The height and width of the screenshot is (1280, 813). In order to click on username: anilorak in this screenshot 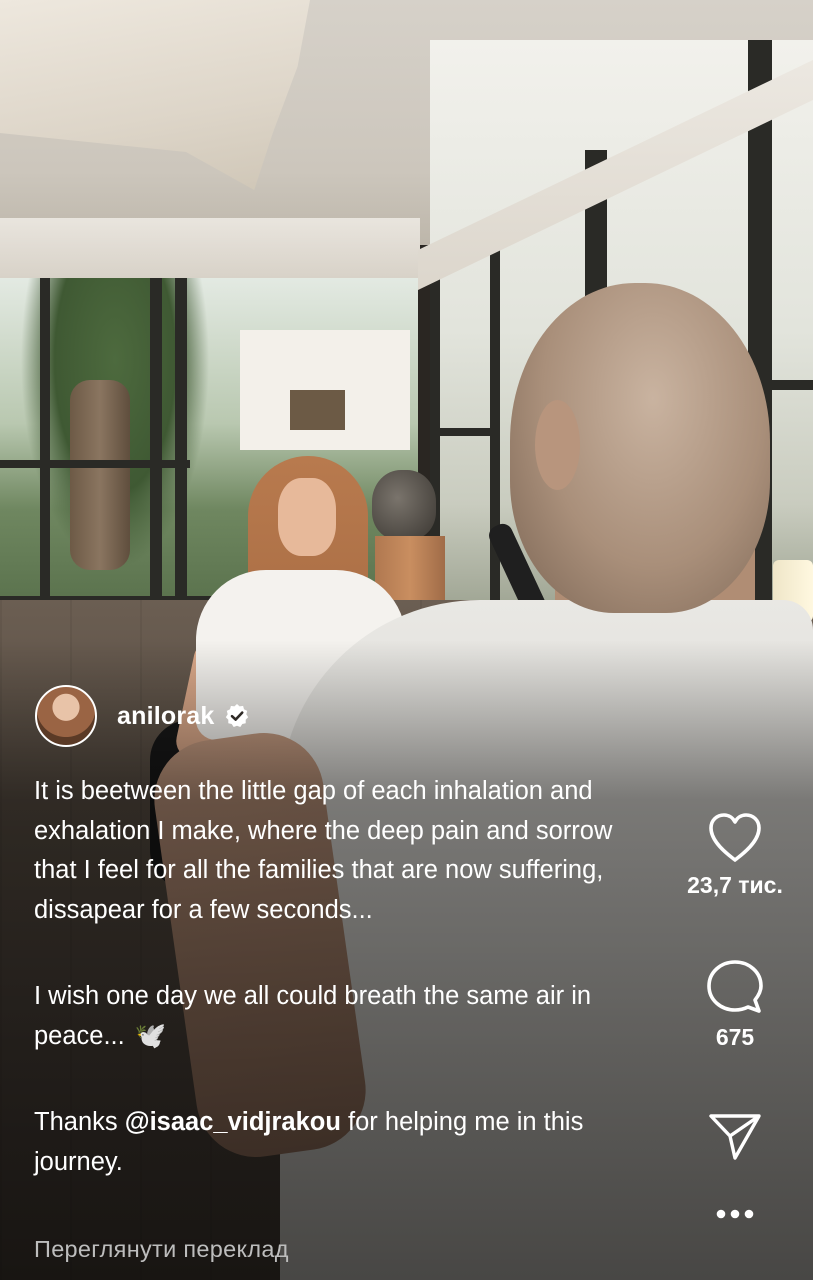, I will do `click(165, 716)`.